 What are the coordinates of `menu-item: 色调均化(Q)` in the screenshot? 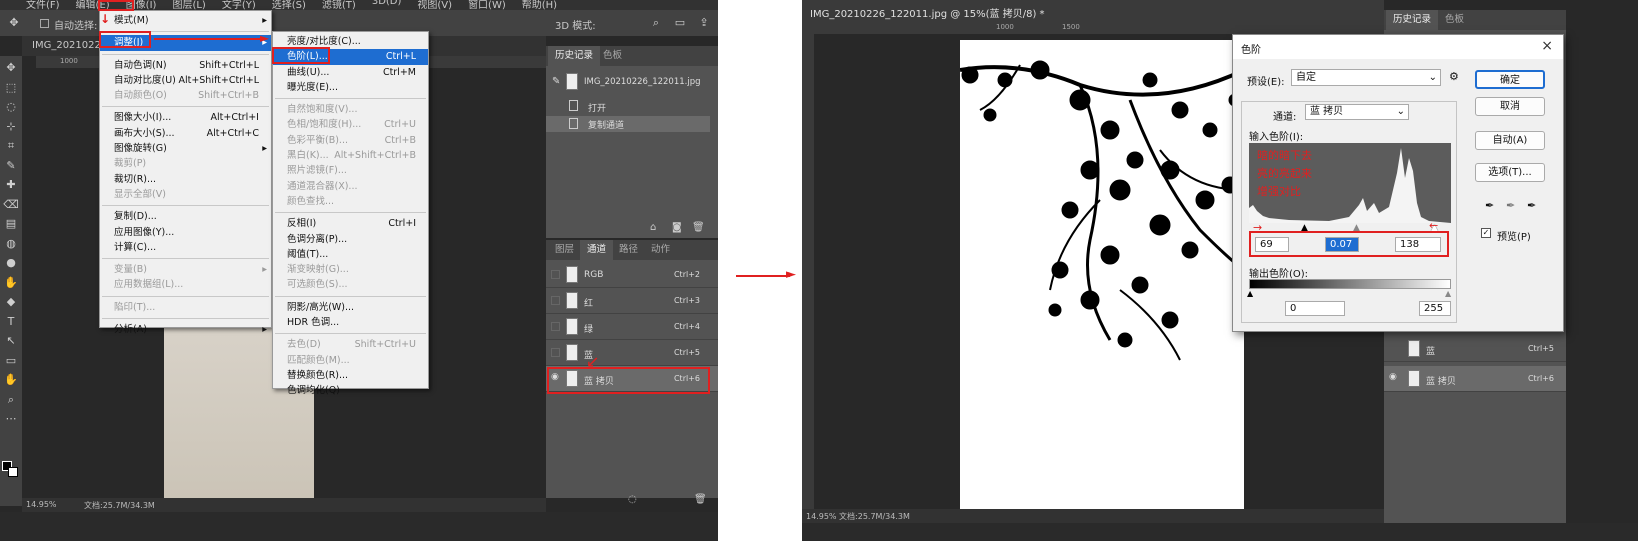 It's located at (350, 390).